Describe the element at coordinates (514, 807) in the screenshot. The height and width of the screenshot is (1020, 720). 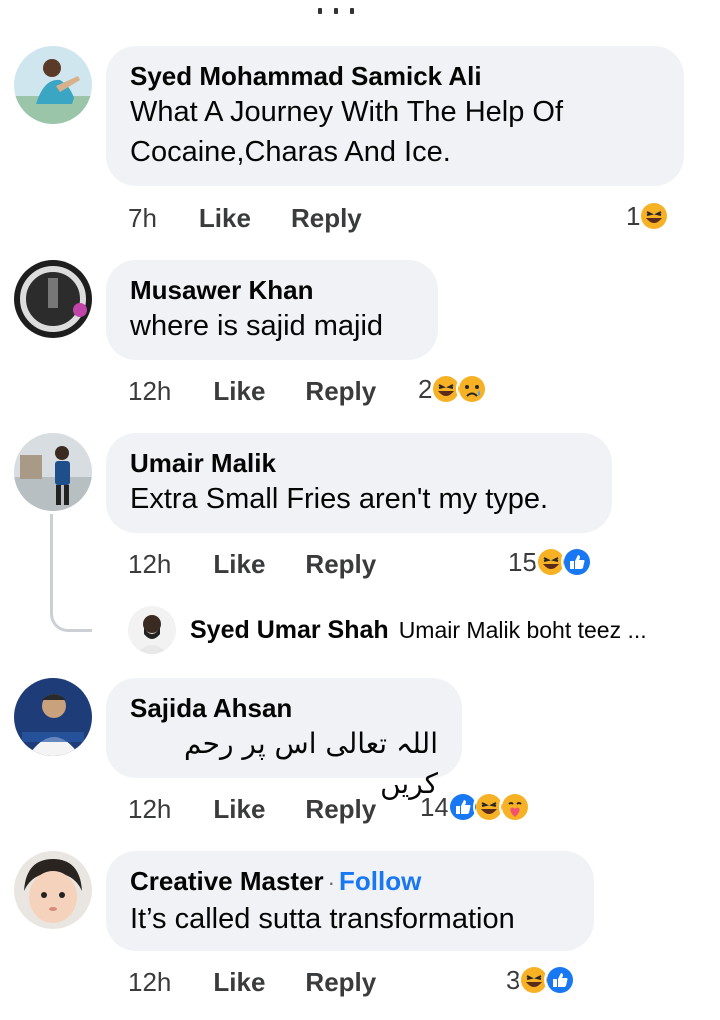
I see `care-icon` at that location.